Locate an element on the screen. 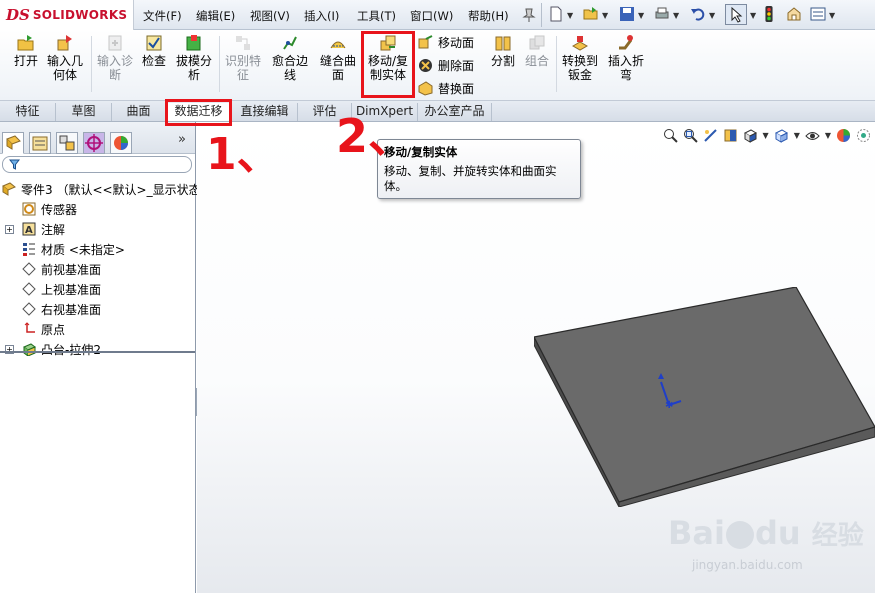 This screenshot has height=593, width=875. insert-bends-icon is located at coordinates (626, 42).